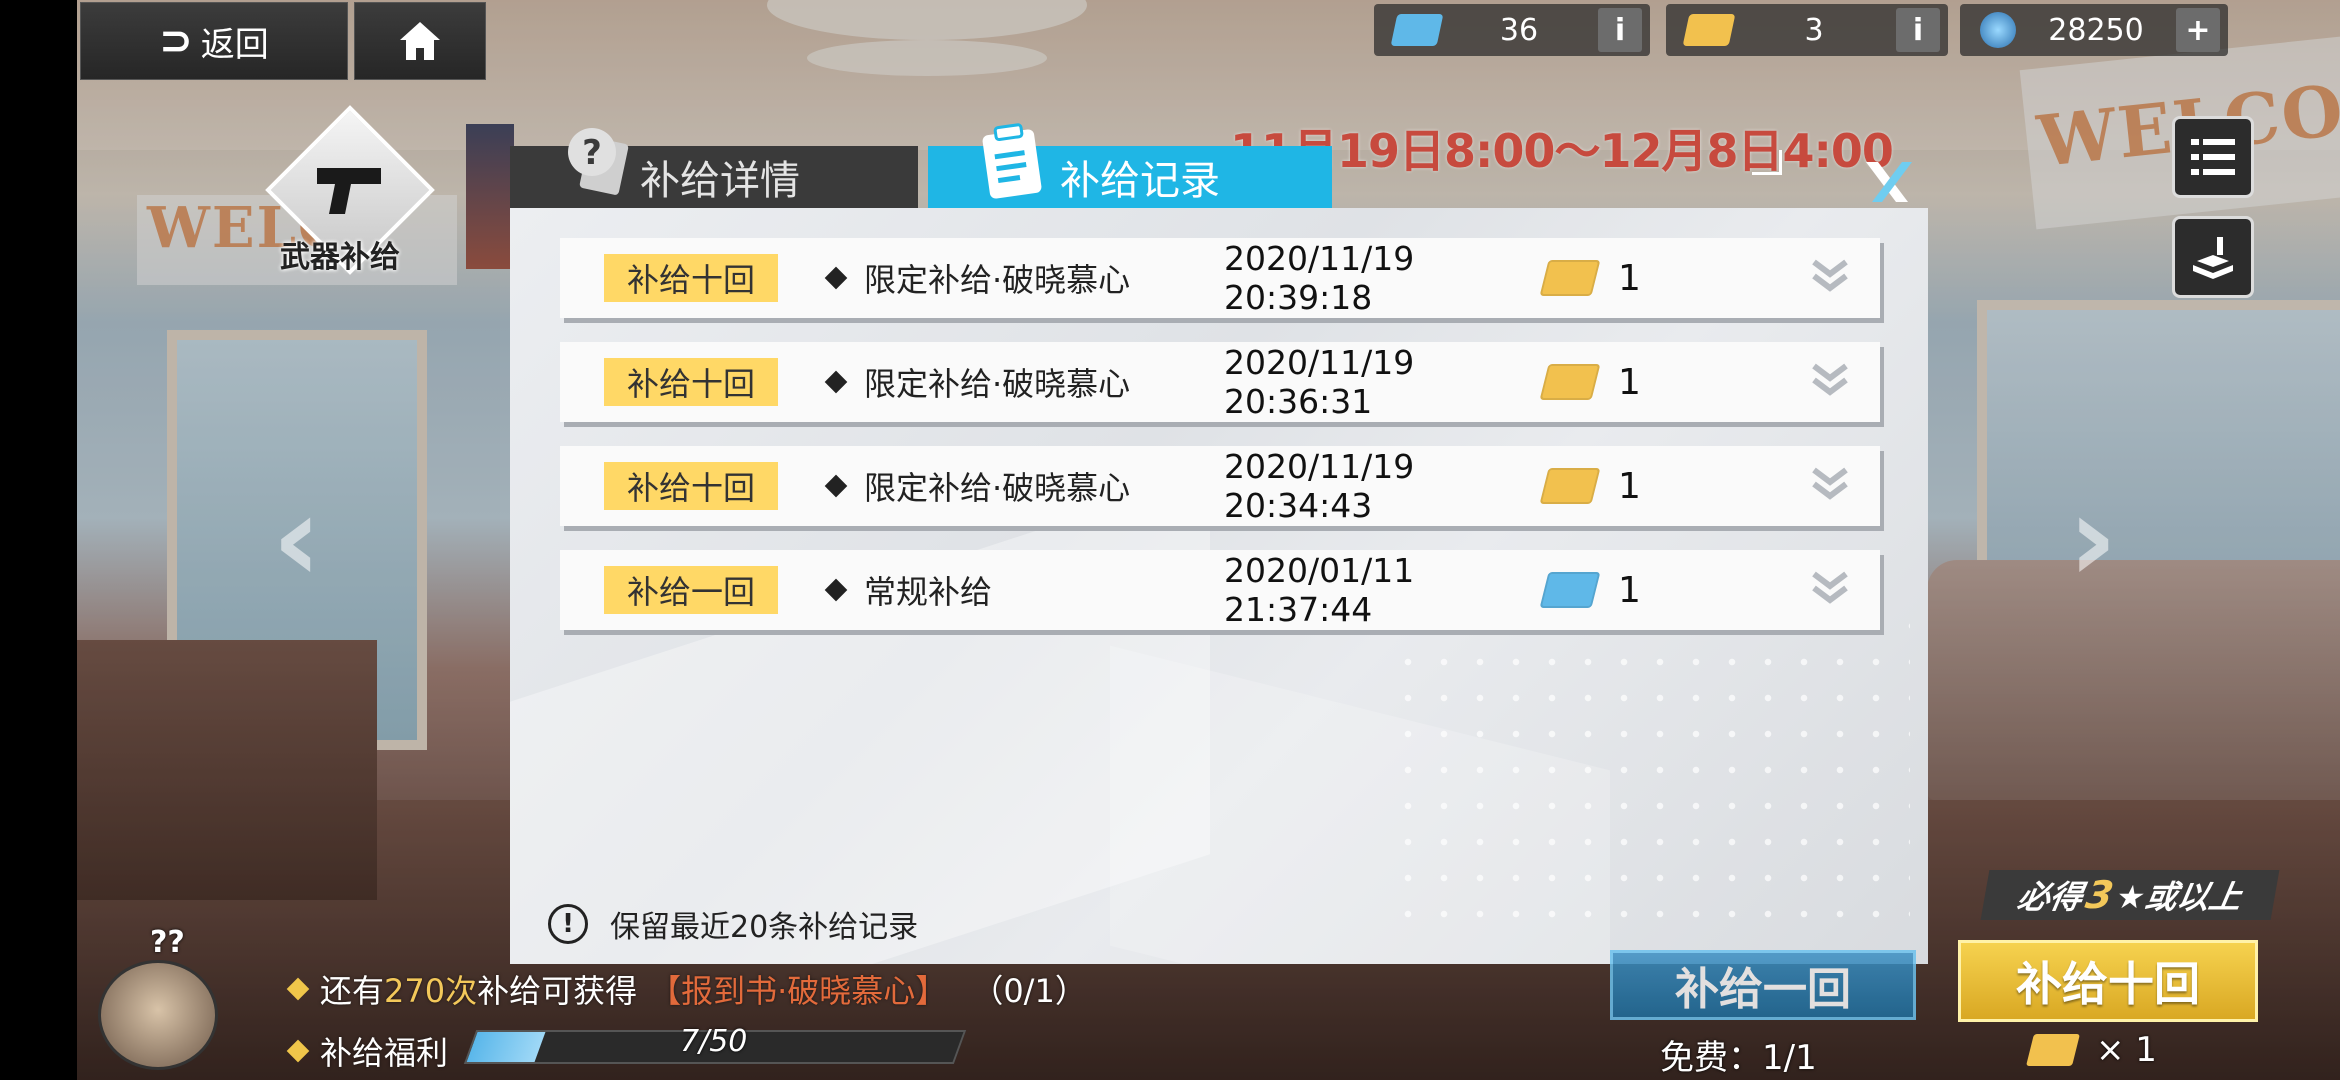 This screenshot has width=2340, height=1080. I want to click on home-icon, so click(420, 41).